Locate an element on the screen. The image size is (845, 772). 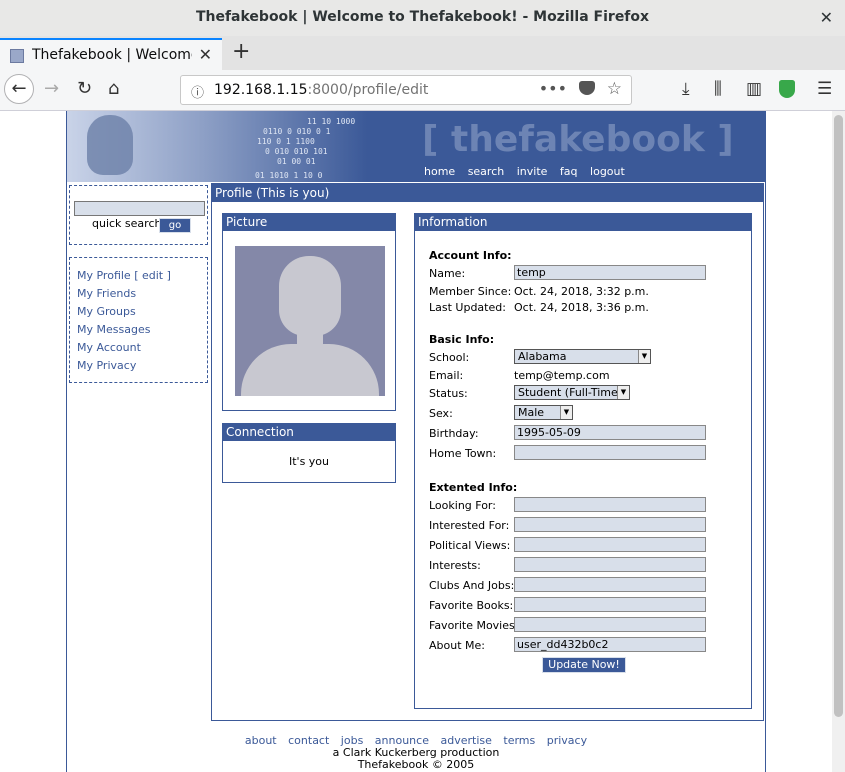
sex-select-value: Male is located at coordinates (531, 412).